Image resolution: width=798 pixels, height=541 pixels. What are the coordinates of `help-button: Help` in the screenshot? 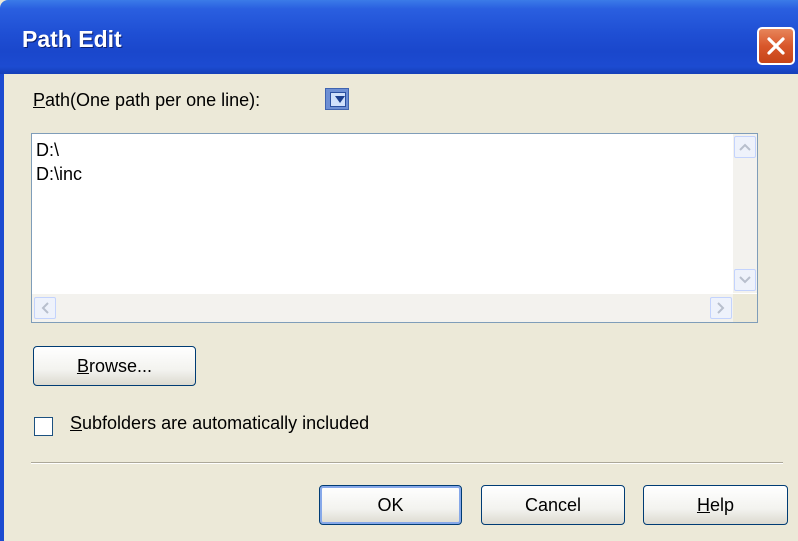 It's located at (715, 505).